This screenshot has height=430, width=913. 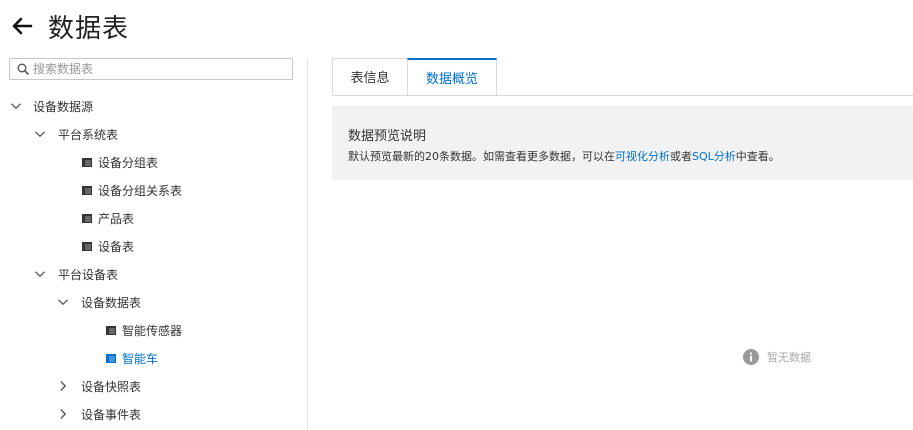 What do you see at coordinates (111, 302) in the screenshot?
I see `tree-label: 设备数据表` at bounding box center [111, 302].